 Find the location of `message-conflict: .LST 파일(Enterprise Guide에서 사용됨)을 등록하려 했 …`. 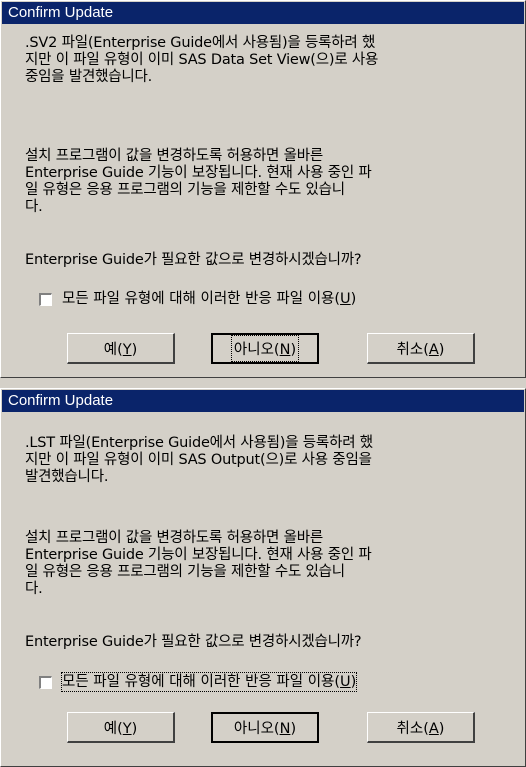

message-conflict: .LST 파일(Enterprise Guide에서 사용됨)을 등록하려 했 … is located at coordinates (199, 460).